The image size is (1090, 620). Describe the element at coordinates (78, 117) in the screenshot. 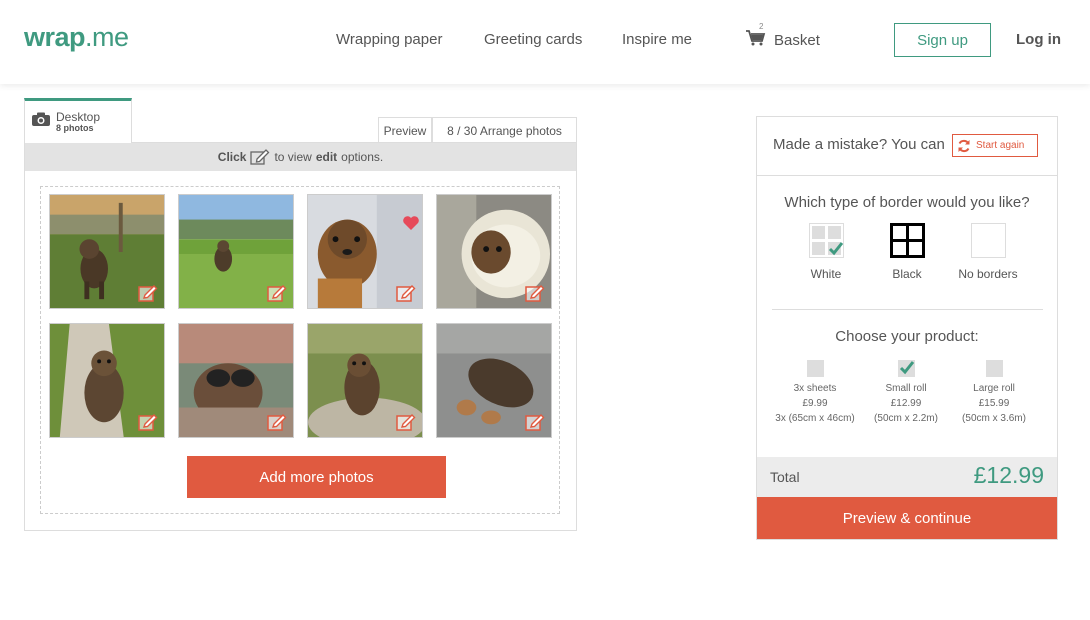

I see `source-tab-label: Desktop` at that location.